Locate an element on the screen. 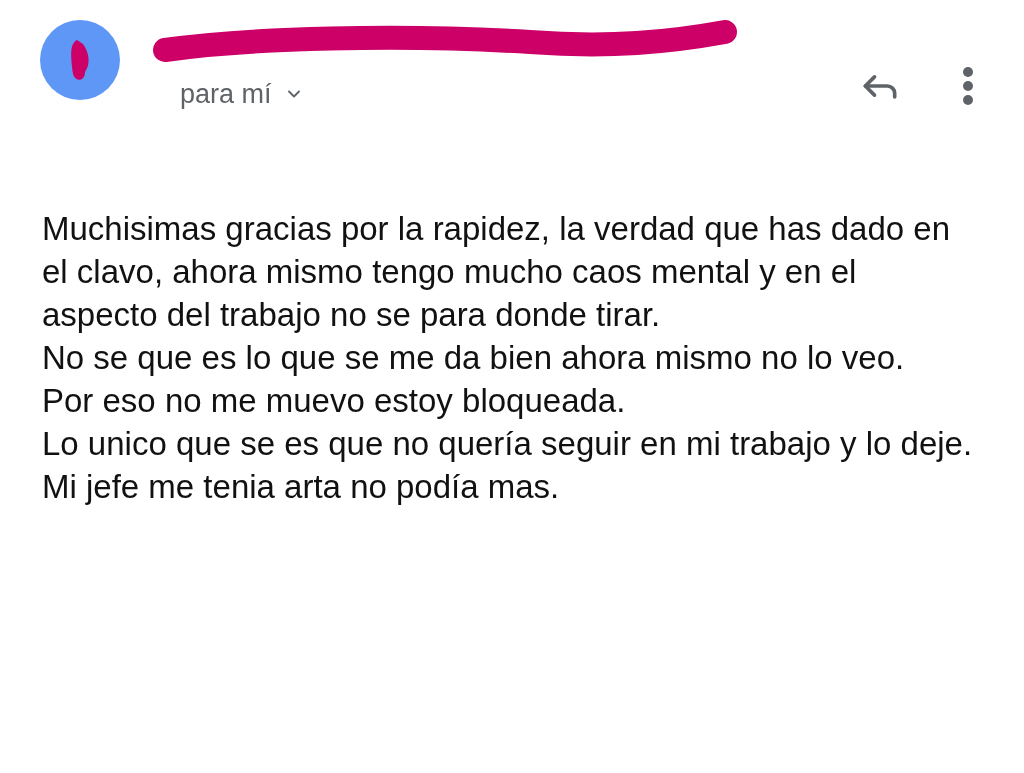 This screenshot has height=773, width=1024. message-paragraph: Muchisimas gracias por la rapidez, la verdad que has dado en el clavo, ahora mismo tengo mucho caos mental y en el aspecto del trabajo no se para donde tirar. is located at coordinates (496, 271).